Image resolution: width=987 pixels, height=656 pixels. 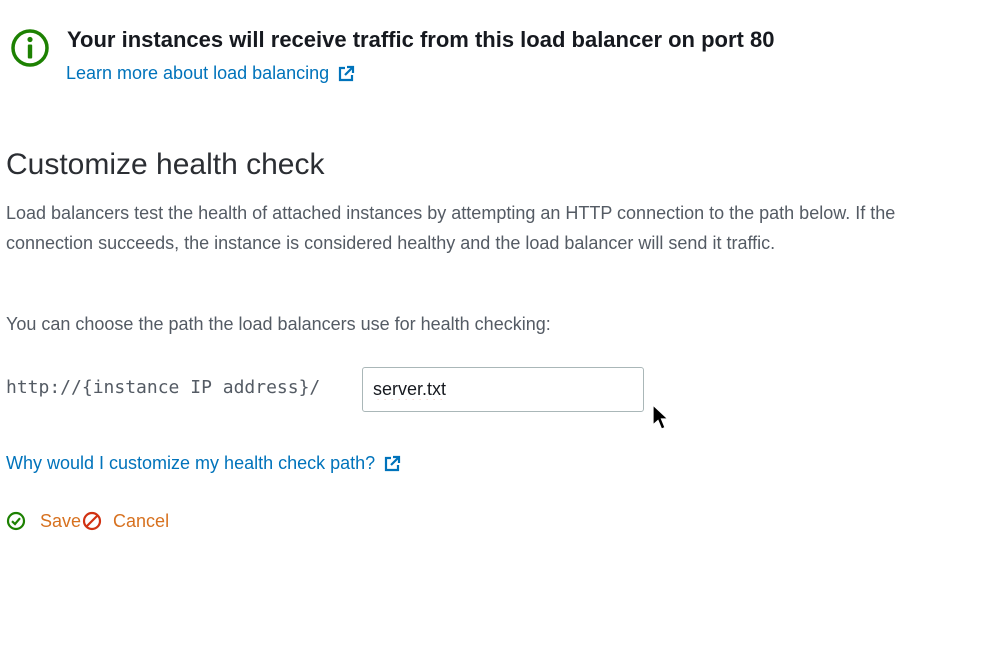 What do you see at coordinates (61, 520) in the screenshot?
I see `save-label: Save` at bounding box center [61, 520].